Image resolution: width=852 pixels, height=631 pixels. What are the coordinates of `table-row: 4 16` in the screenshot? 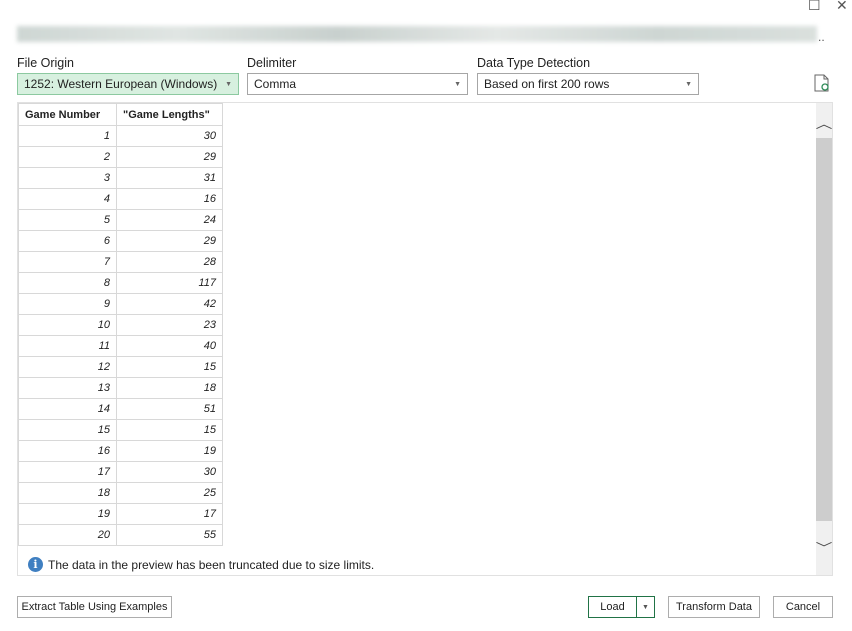 It's located at (120, 199).